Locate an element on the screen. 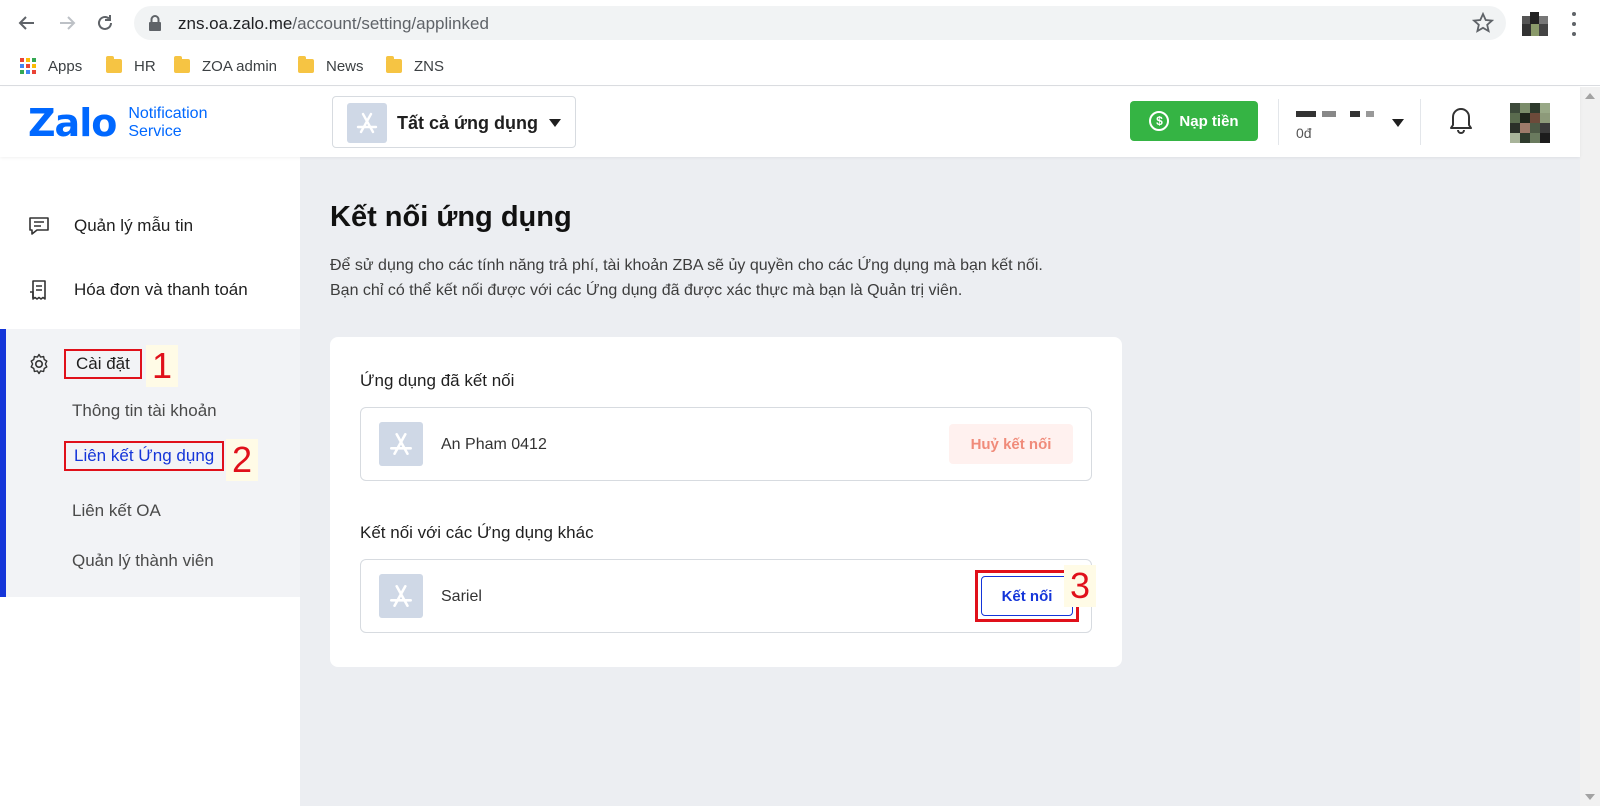 The height and width of the screenshot is (806, 1600). pixel-avatar-icon is located at coordinates (1535, 24).